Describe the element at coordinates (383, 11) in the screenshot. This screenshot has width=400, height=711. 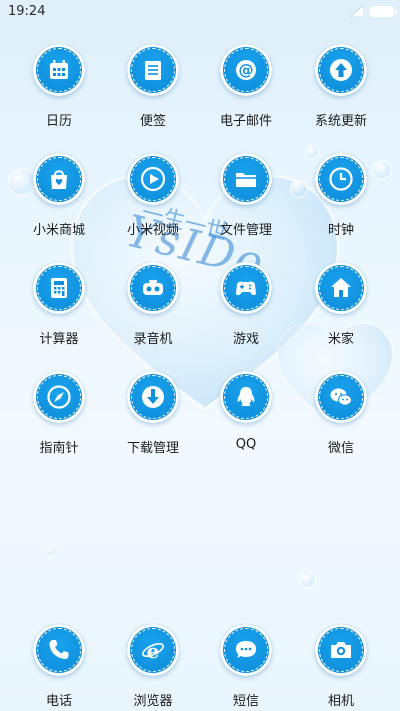
I see `battery-icon` at that location.